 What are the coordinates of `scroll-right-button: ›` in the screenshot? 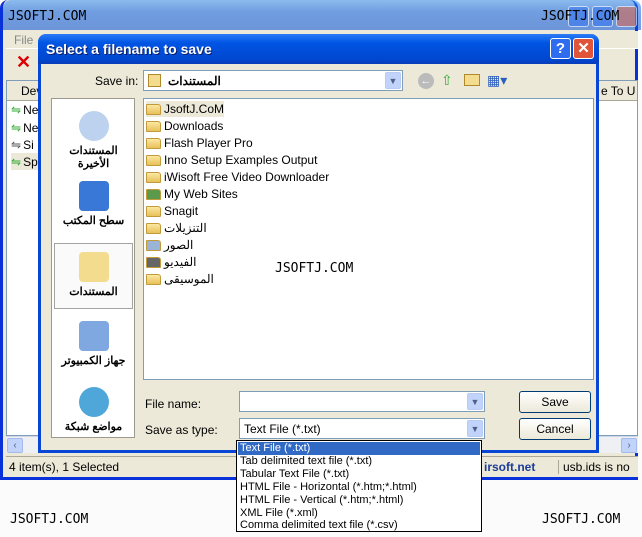 It's located at (629, 445).